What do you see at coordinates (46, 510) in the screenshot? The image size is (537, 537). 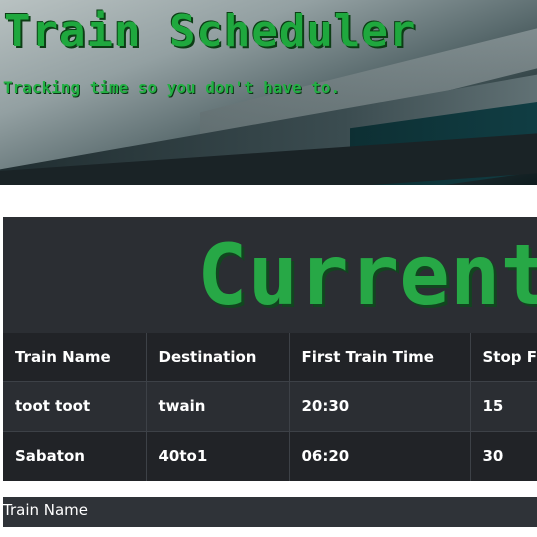 I see `train-name-label: Train Name` at bounding box center [46, 510].